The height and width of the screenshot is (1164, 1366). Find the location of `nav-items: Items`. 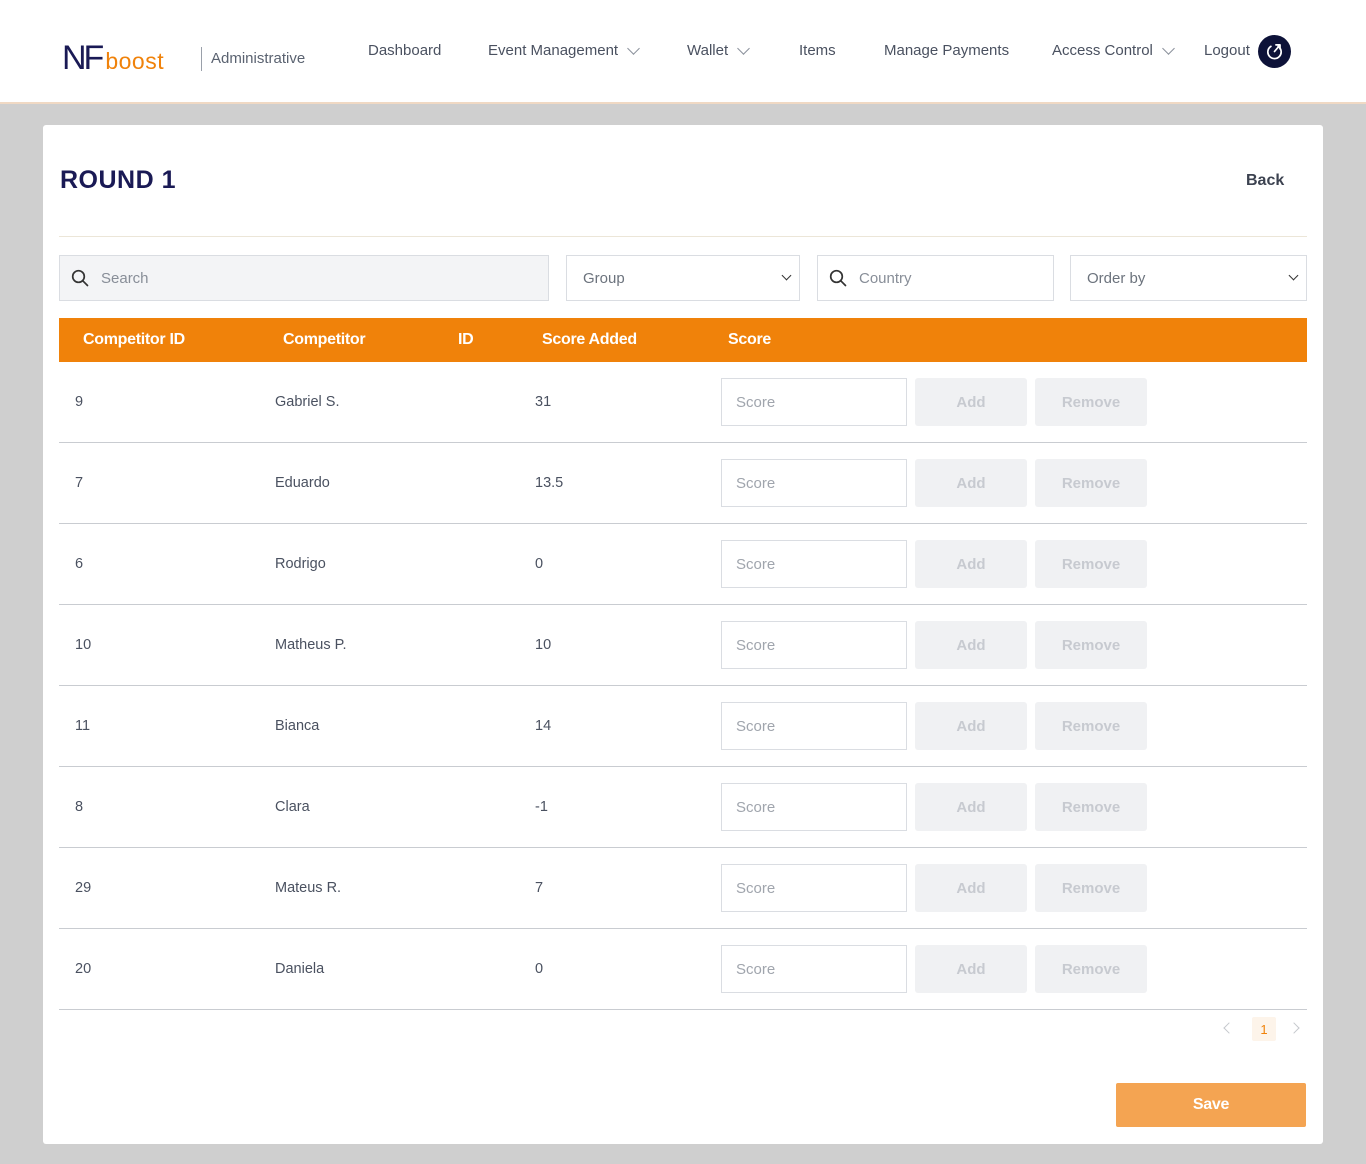

nav-items: Items is located at coordinates (817, 50).